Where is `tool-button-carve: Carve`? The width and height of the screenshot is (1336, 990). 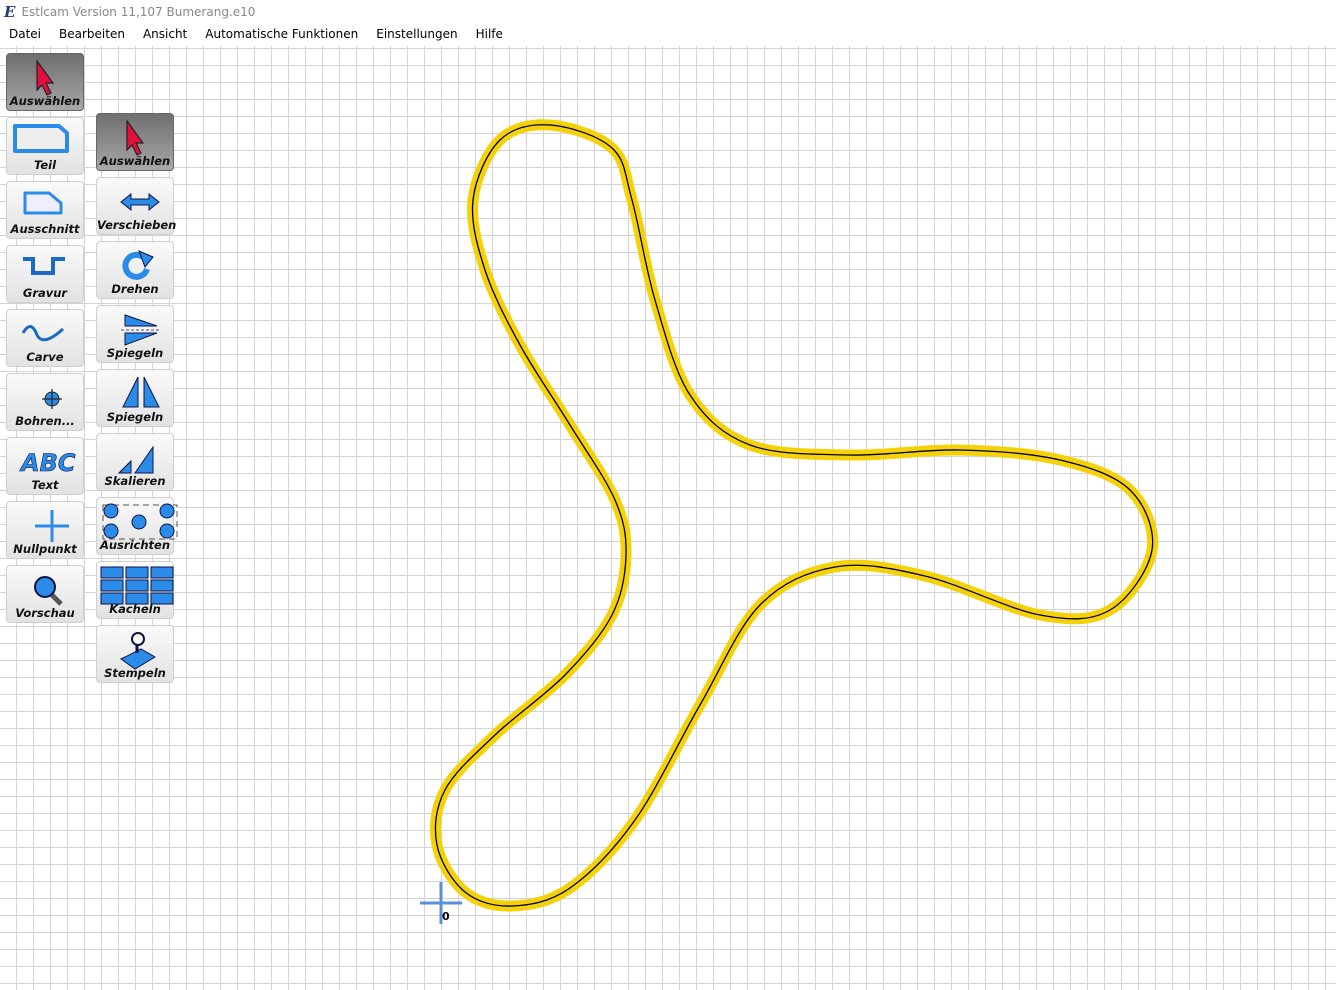
tool-button-carve: Carve is located at coordinates (45, 338).